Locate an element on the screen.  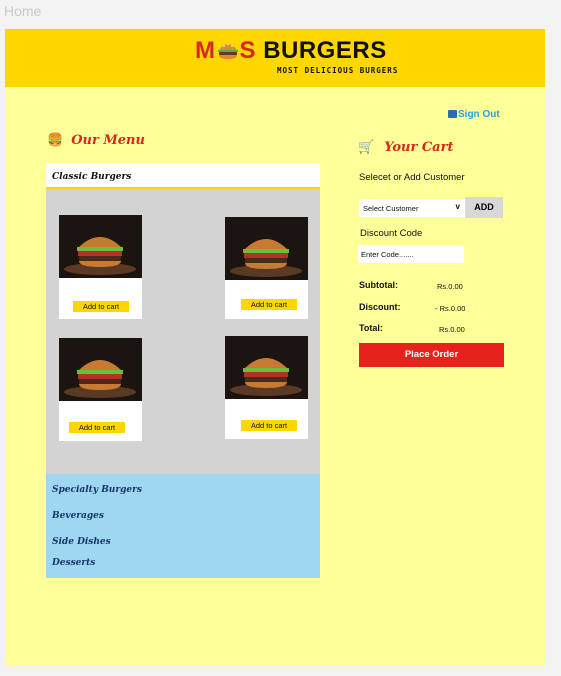
sign-out-label: Sign Out is located at coordinates (479, 114).